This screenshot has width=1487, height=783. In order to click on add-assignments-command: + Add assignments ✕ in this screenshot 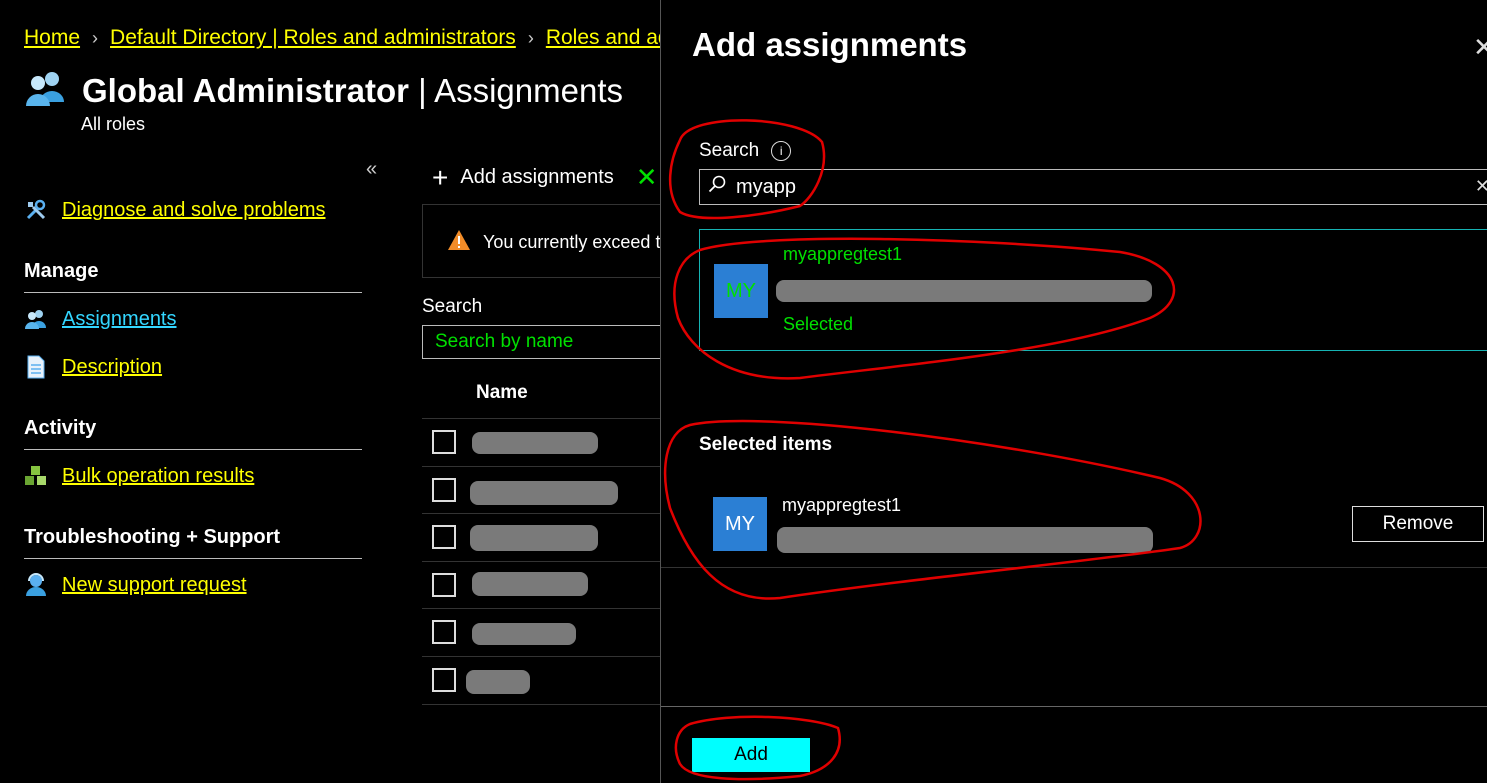, I will do `click(545, 177)`.